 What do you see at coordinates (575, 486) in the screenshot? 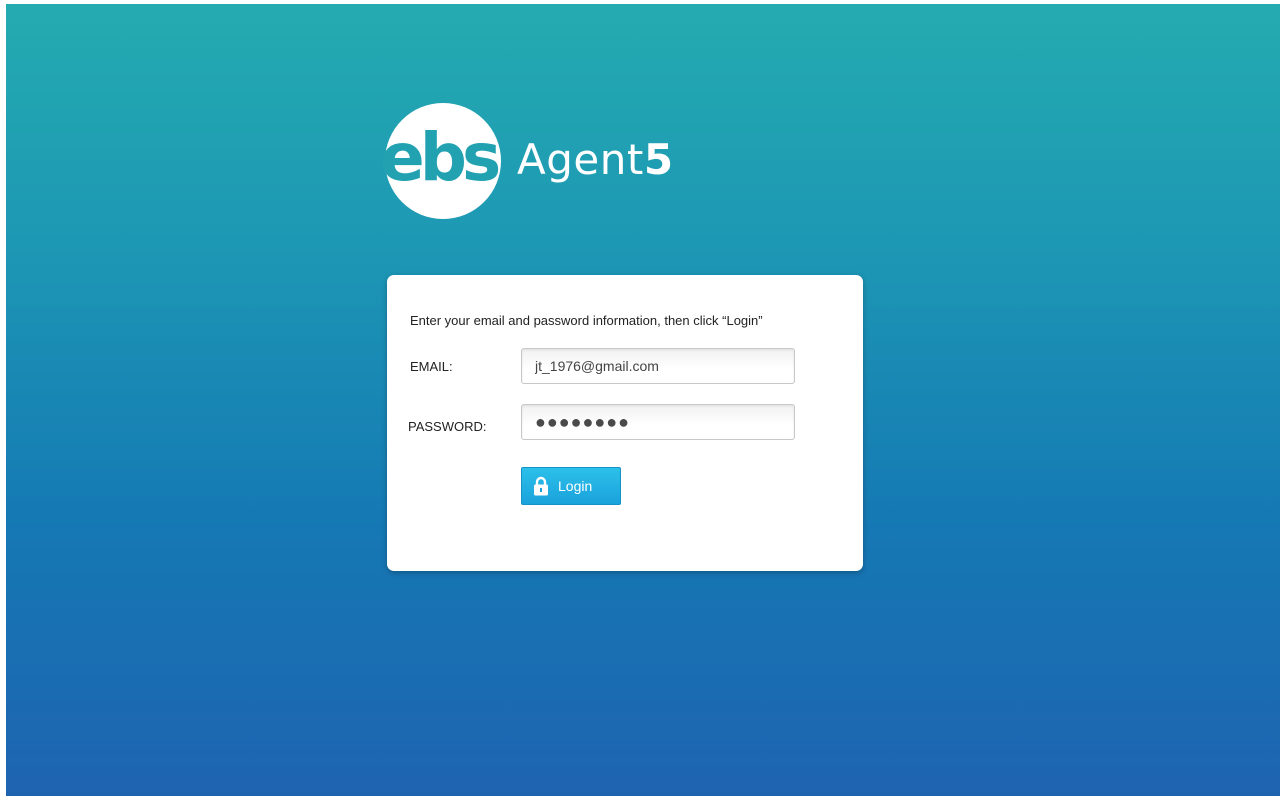
I see `login-button-label: Login` at bounding box center [575, 486].